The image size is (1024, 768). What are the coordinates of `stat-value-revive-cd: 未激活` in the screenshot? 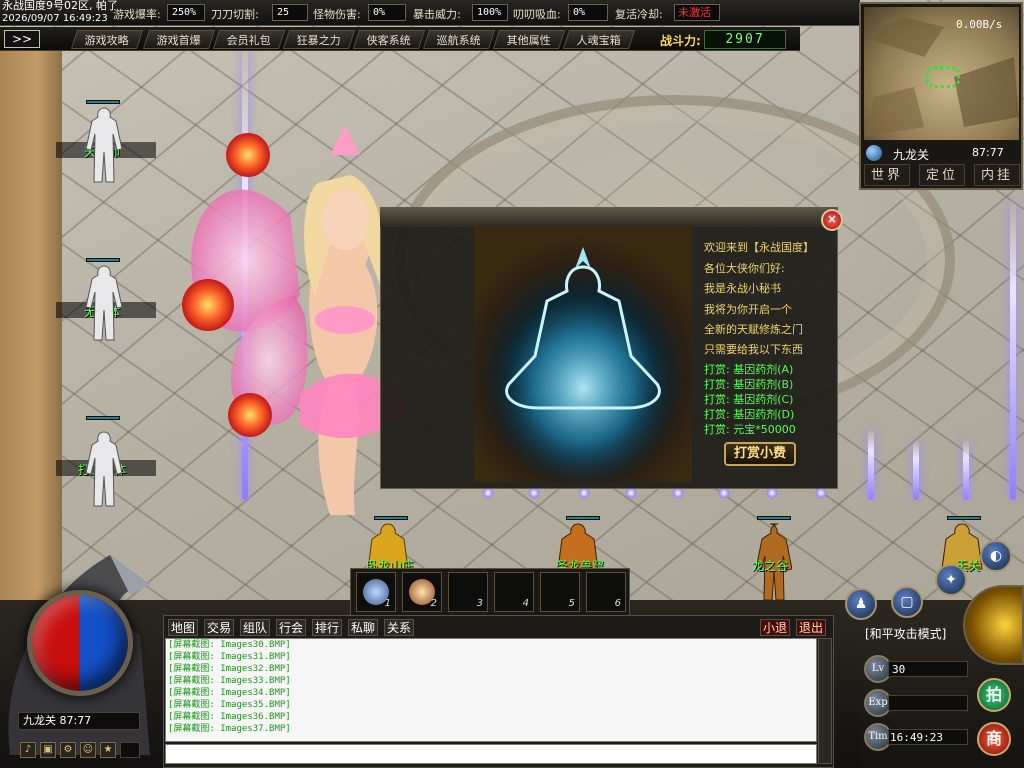 It's located at (697, 12).